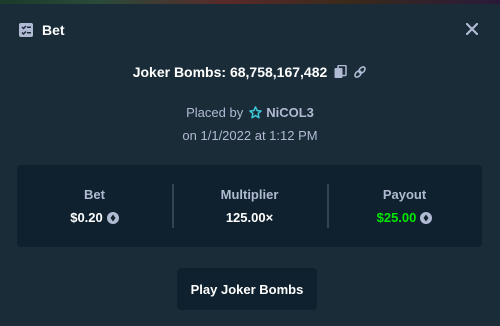  Describe the element at coordinates (250, 135) in the screenshot. I see `bet-date: on 1/1/2022 at 1:12 PM` at that location.